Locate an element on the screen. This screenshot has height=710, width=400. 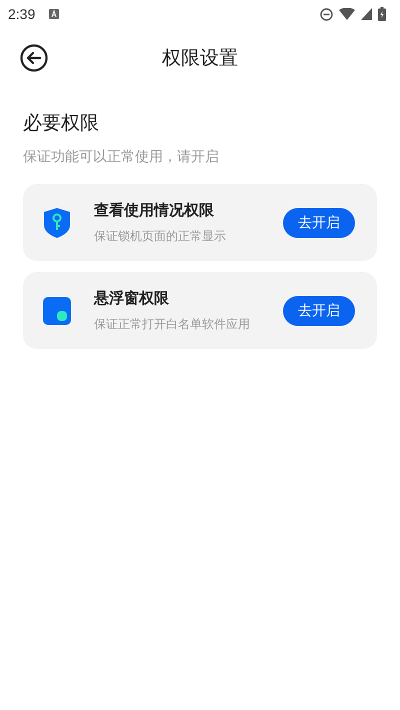
battery-icon is located at coordinates (382, 14).